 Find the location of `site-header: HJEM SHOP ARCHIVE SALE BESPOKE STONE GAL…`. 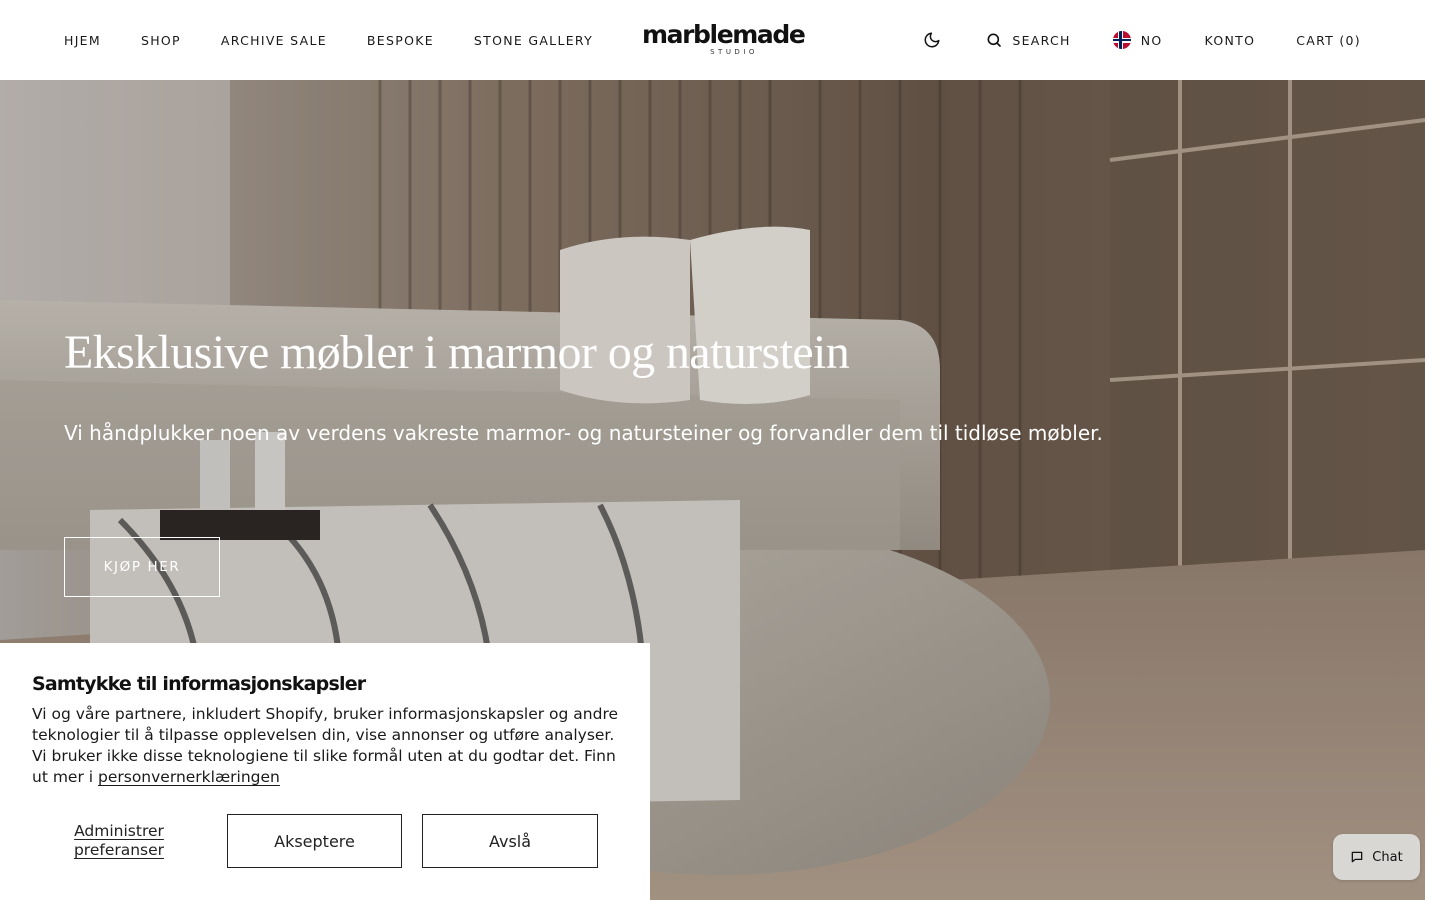

site-header: HJEM SHOP ARCHIVE SALE BESPOKE STONE GAL… is located at coordinates (720, 40).